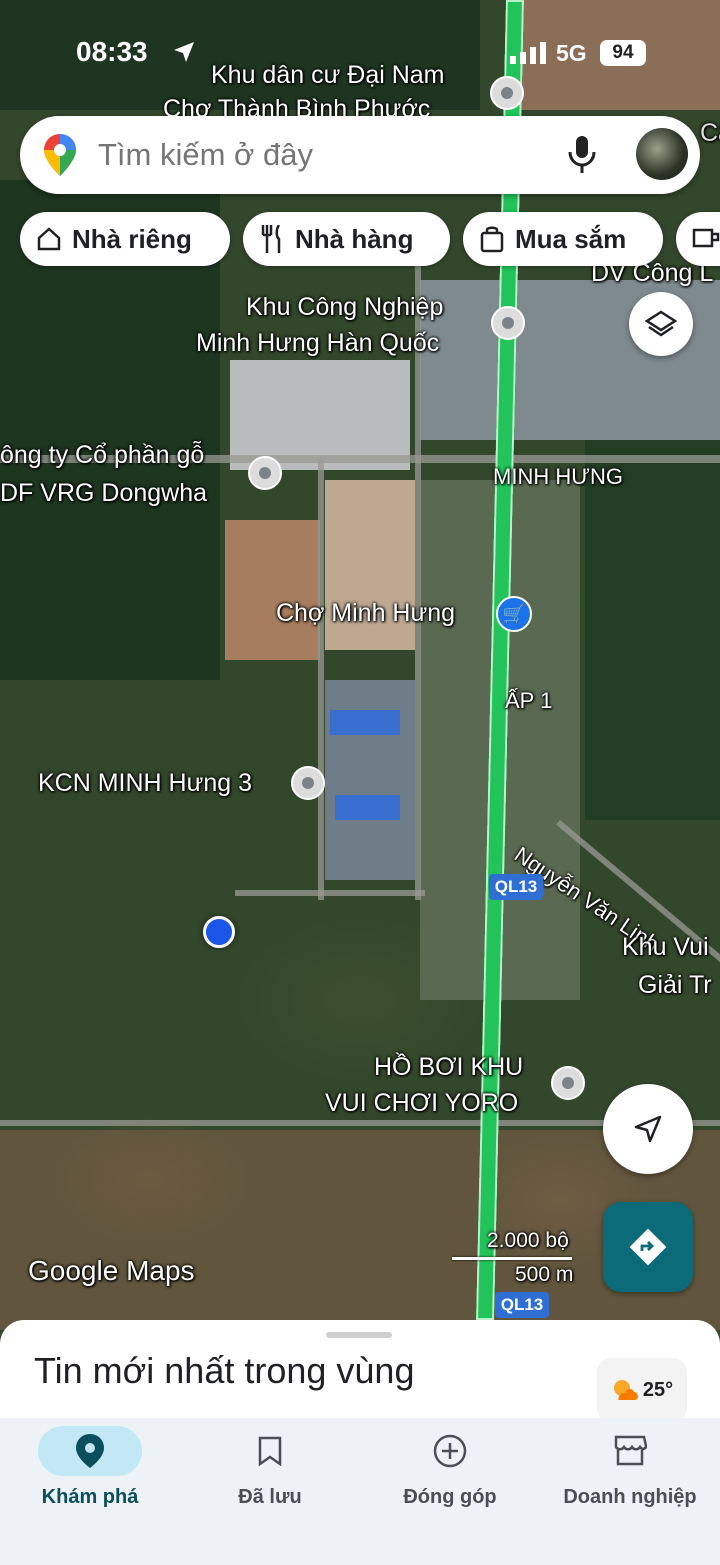 The width and height of the screenshot is (720, 1565). What do you see at coordinates (528, 1240) in the screenshot?
I see `scale-feet: 2.000 bộ` at bounding box center [528, 1240].